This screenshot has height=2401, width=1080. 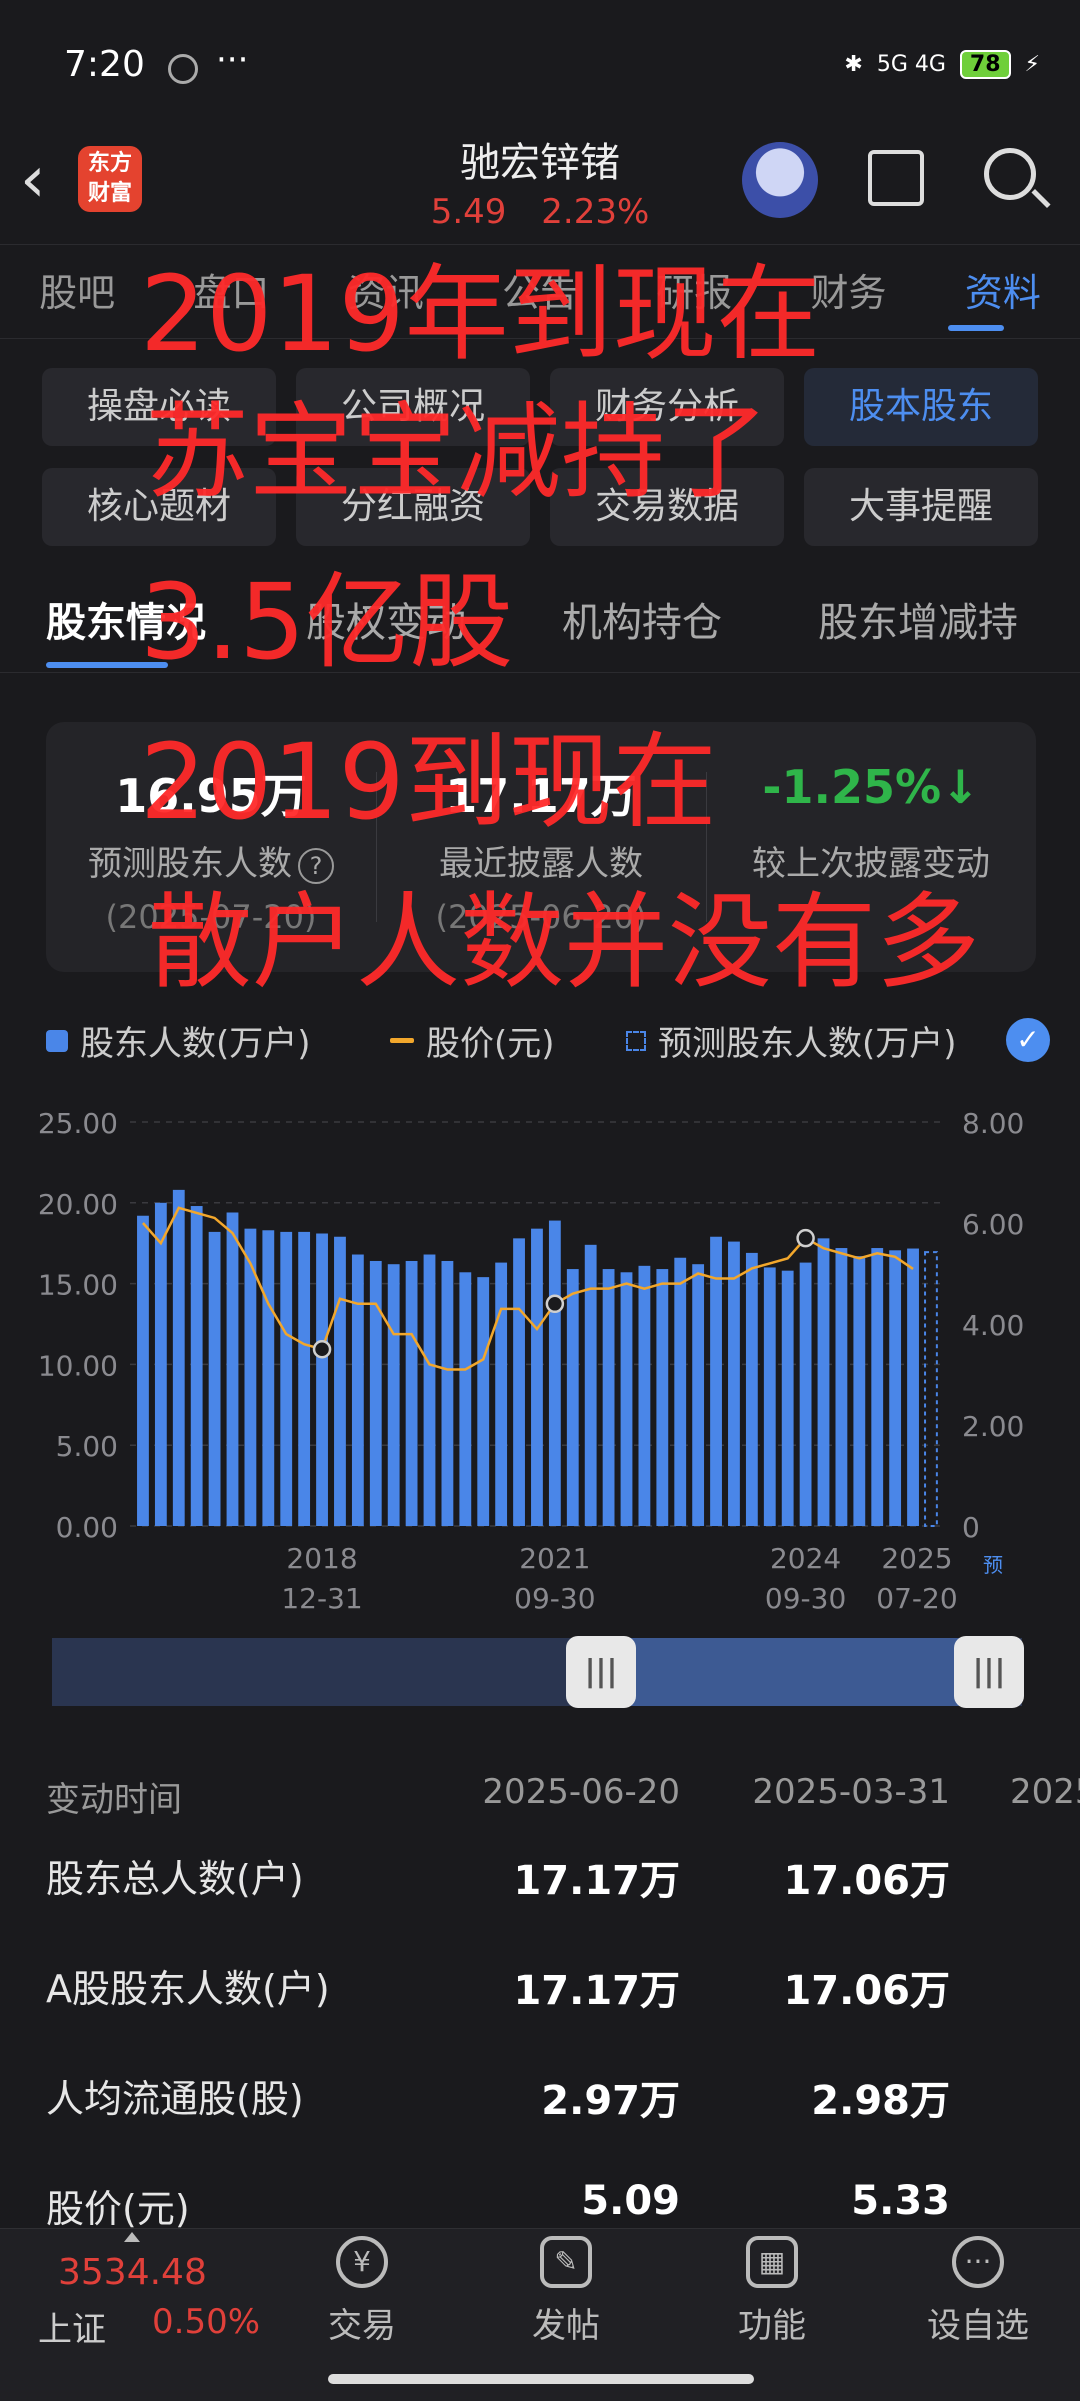 What do you see at coordinates (402, 1040) in the screenshot?
I see `legend-line-swatch` at bounding box center [402, 1040].